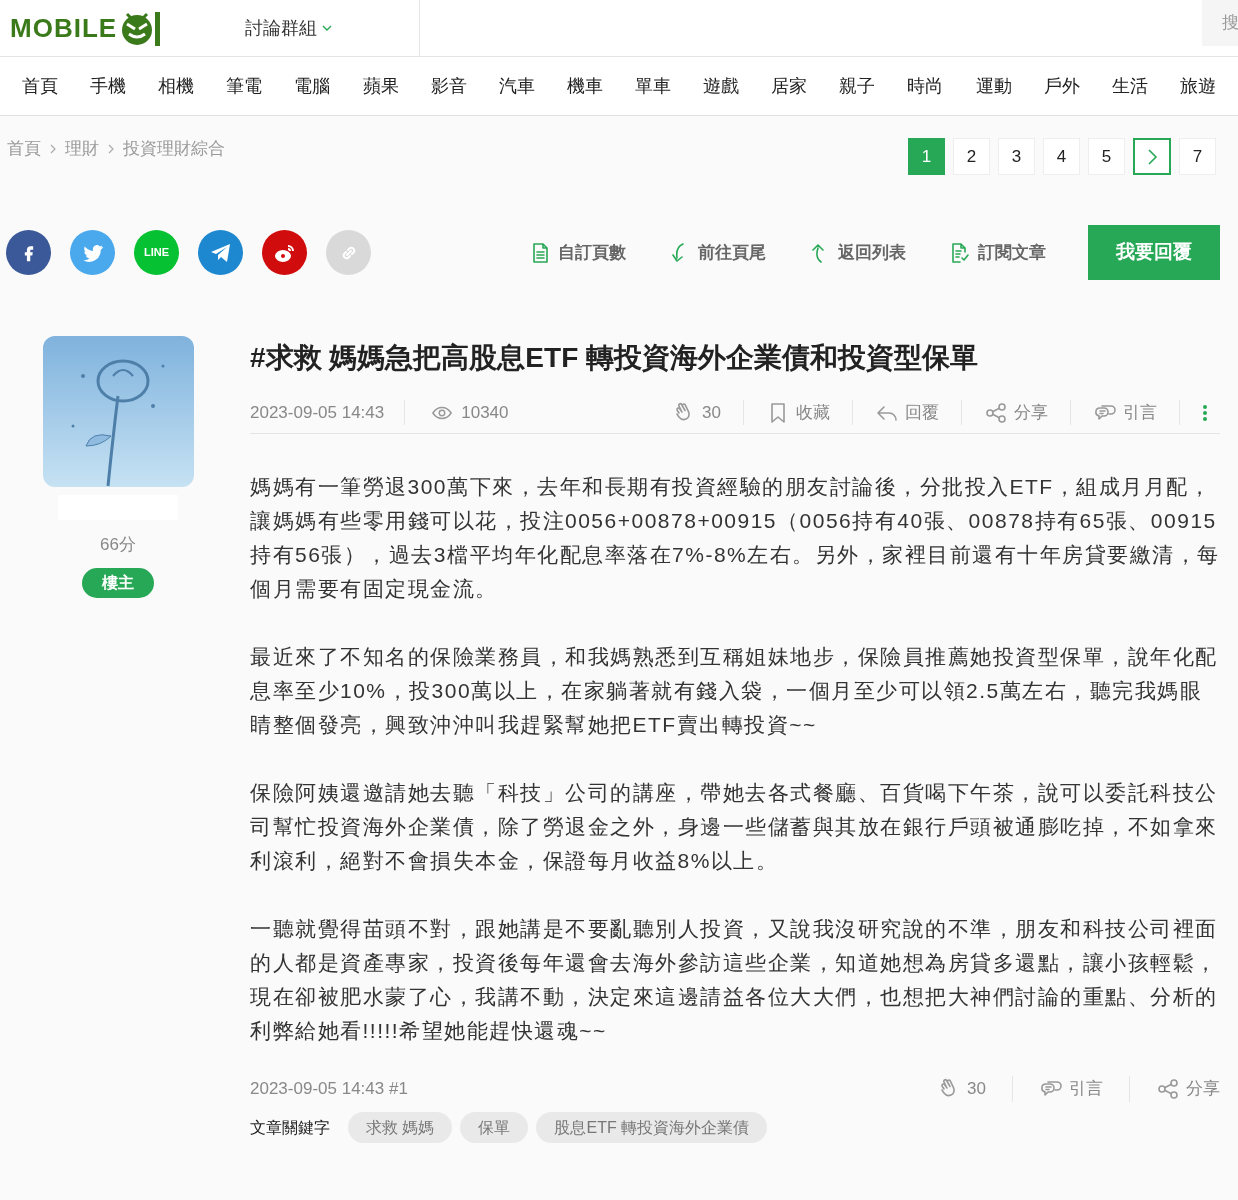 Image resolution: width=1238 pixels, height=1200 pixels. What do you see at coordinates (734, 980) in the screenshot?
I see `post-paragraph: 一聽就覺得苗頭不對，跟她講是不要亂聽別人投資，又說我沒研究說的不準，朋友和科技公司裡面的人都是資產專家，投資後每年還會去海外參訪這些企業，知道她想為房貸多還點，讓小孩輕鬆，現在卻被肥水蒙了心，我講不動，決定來這邊請益各位大大們，也想把大神們討論的重點、分析的利弊給她看!!!!!希望她能趕快還魂~~` at bounding box center [734, 980].